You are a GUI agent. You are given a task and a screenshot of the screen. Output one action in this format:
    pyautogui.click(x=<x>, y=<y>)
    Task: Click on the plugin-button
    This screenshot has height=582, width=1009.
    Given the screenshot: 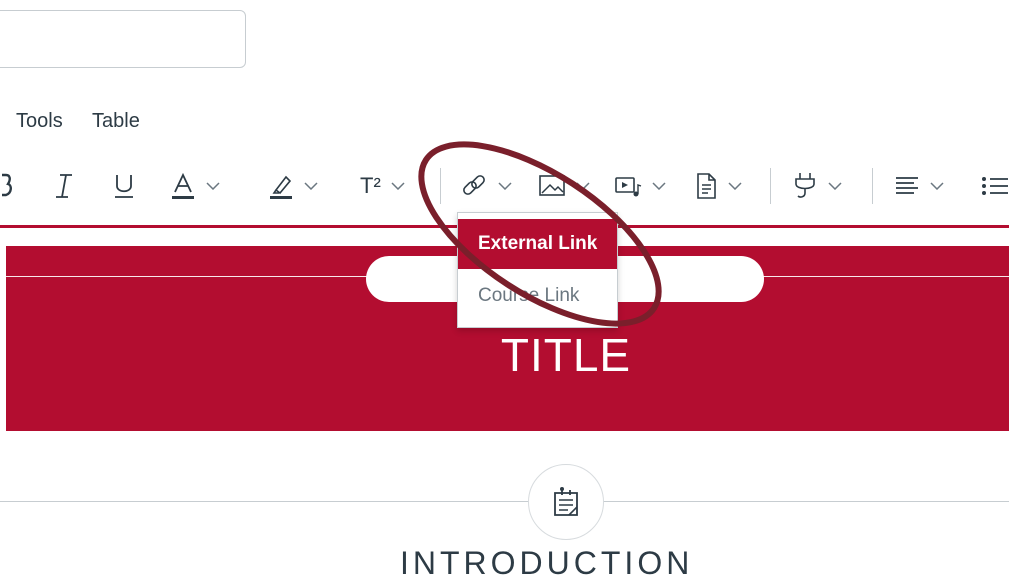 What is the action you would take?
    pyautogui.click(x=817, y=186)
    